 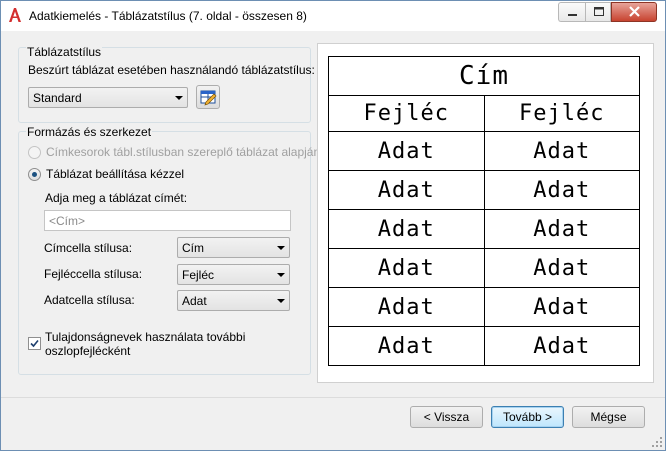 I want to click on maximize-button, so click(x=598, y=12).